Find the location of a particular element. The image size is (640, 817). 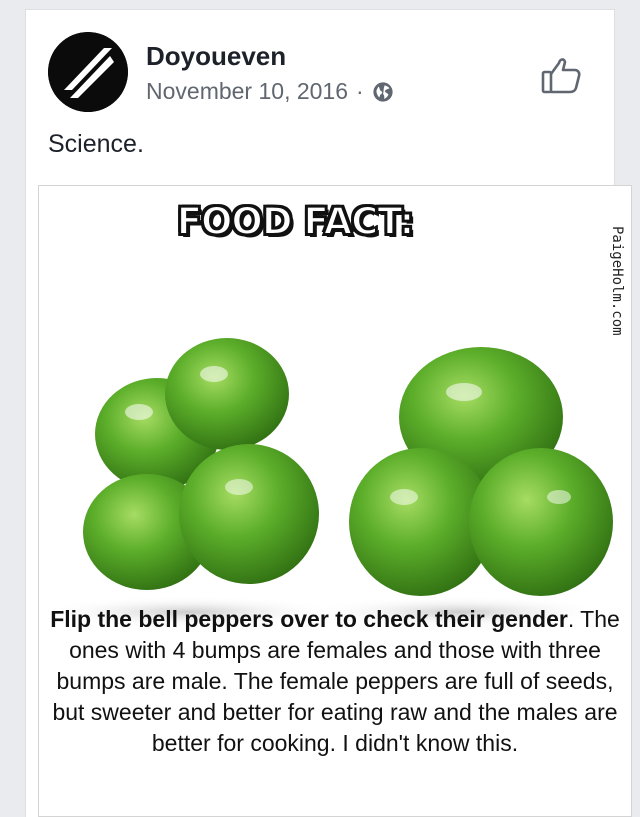

page-logo-icon is located at coordinates (88, 72).